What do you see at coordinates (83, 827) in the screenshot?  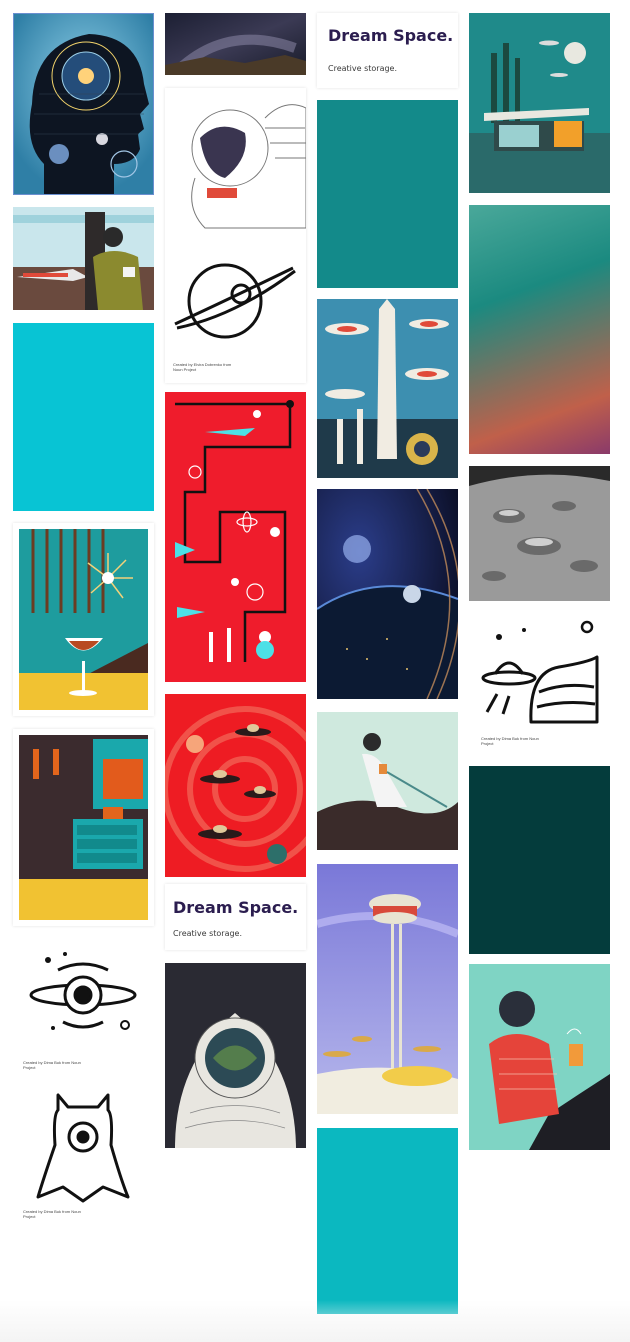 I see `retro-sideboard-illustration` at bounding box center [83, 827].